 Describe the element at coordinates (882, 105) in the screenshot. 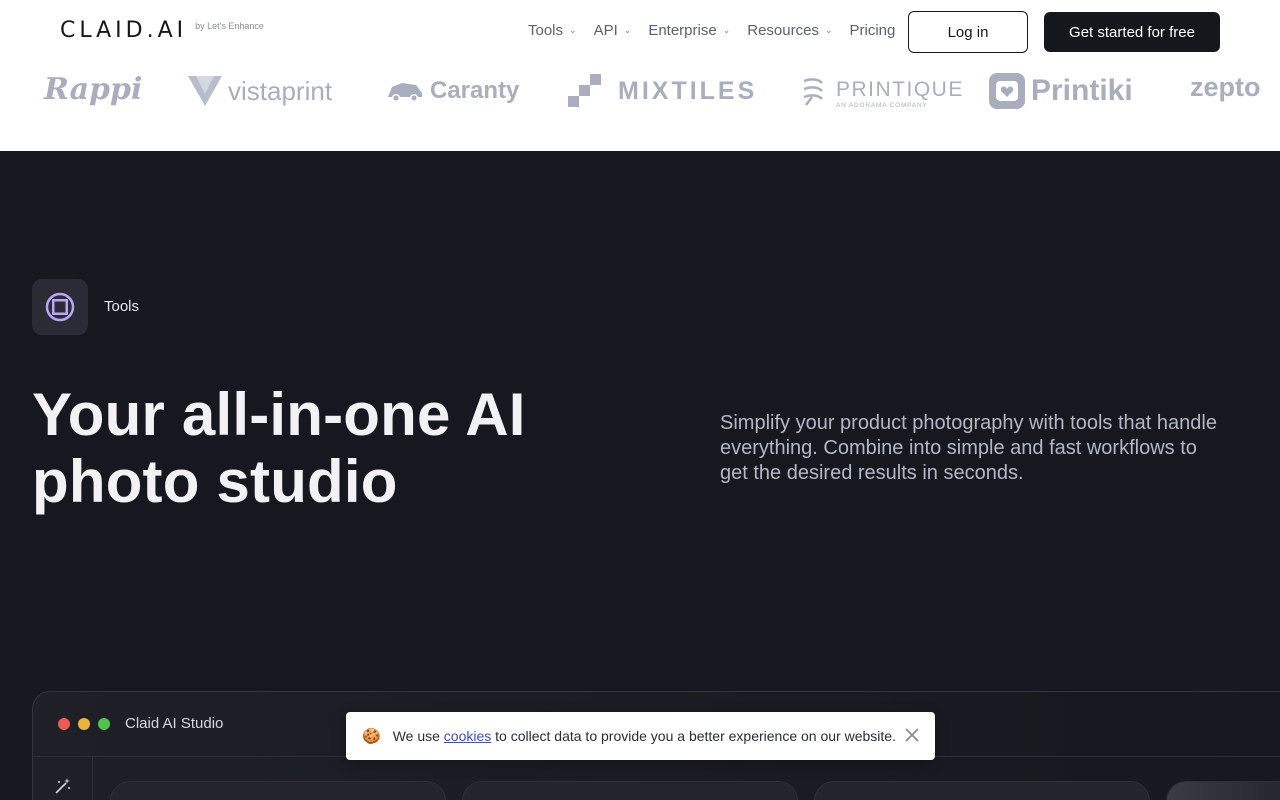

I see `partner-tagline: AN ADORAMA COMPANY` at that location.